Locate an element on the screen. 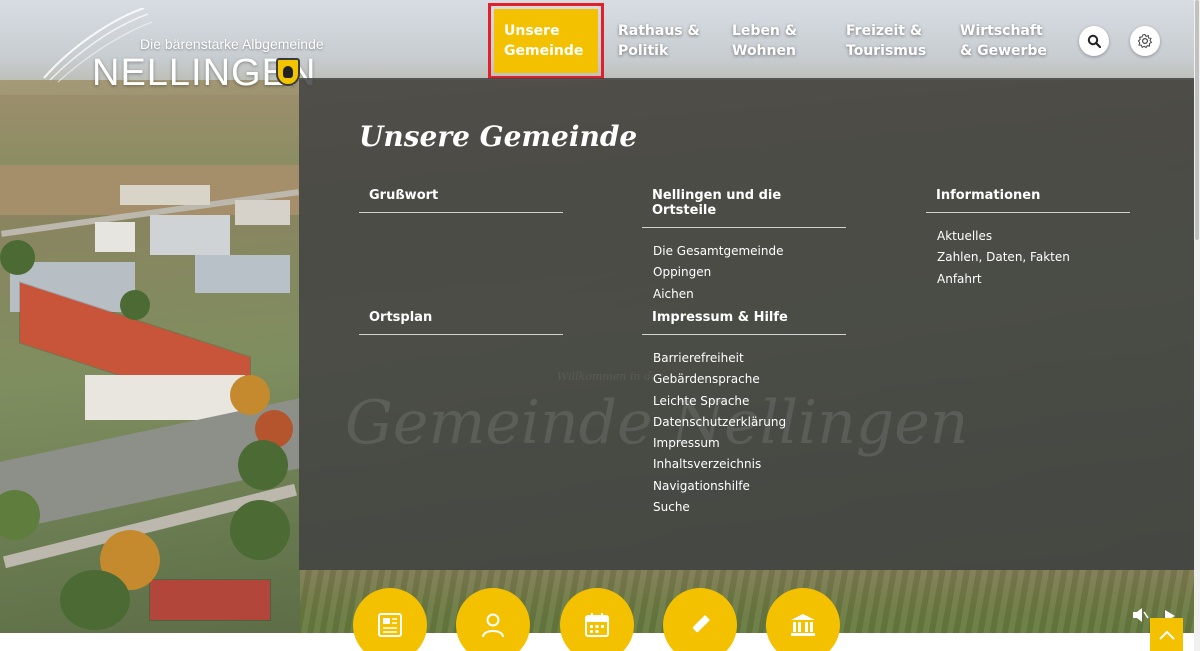  nav-item-label-line1: Rathaus & is located at coordinates (659, 31).